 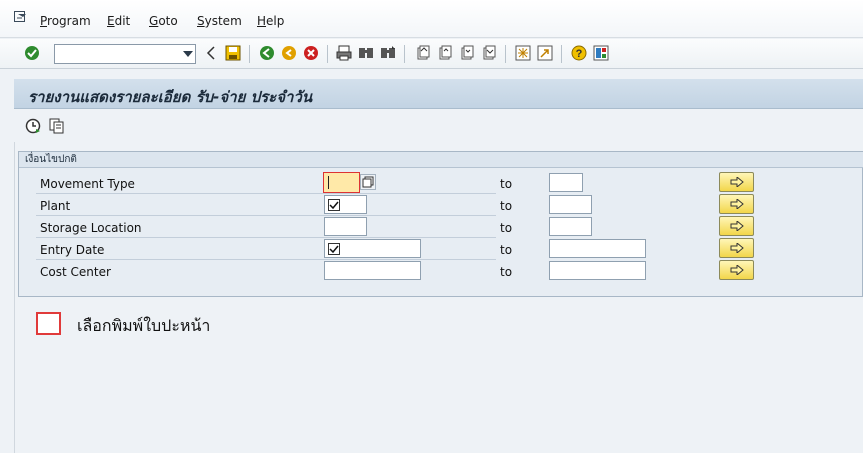 What do you see at coordinates (566, 182) in the screenshot?
I see `movement-type-high-field` at bounding box center [566, 182].